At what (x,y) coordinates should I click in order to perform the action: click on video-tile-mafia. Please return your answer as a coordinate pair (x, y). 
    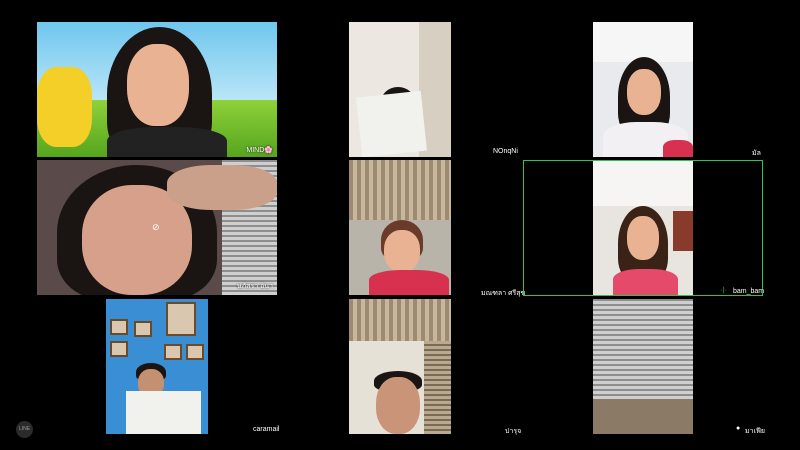
    Looking at the image, I should click on (643, 366).